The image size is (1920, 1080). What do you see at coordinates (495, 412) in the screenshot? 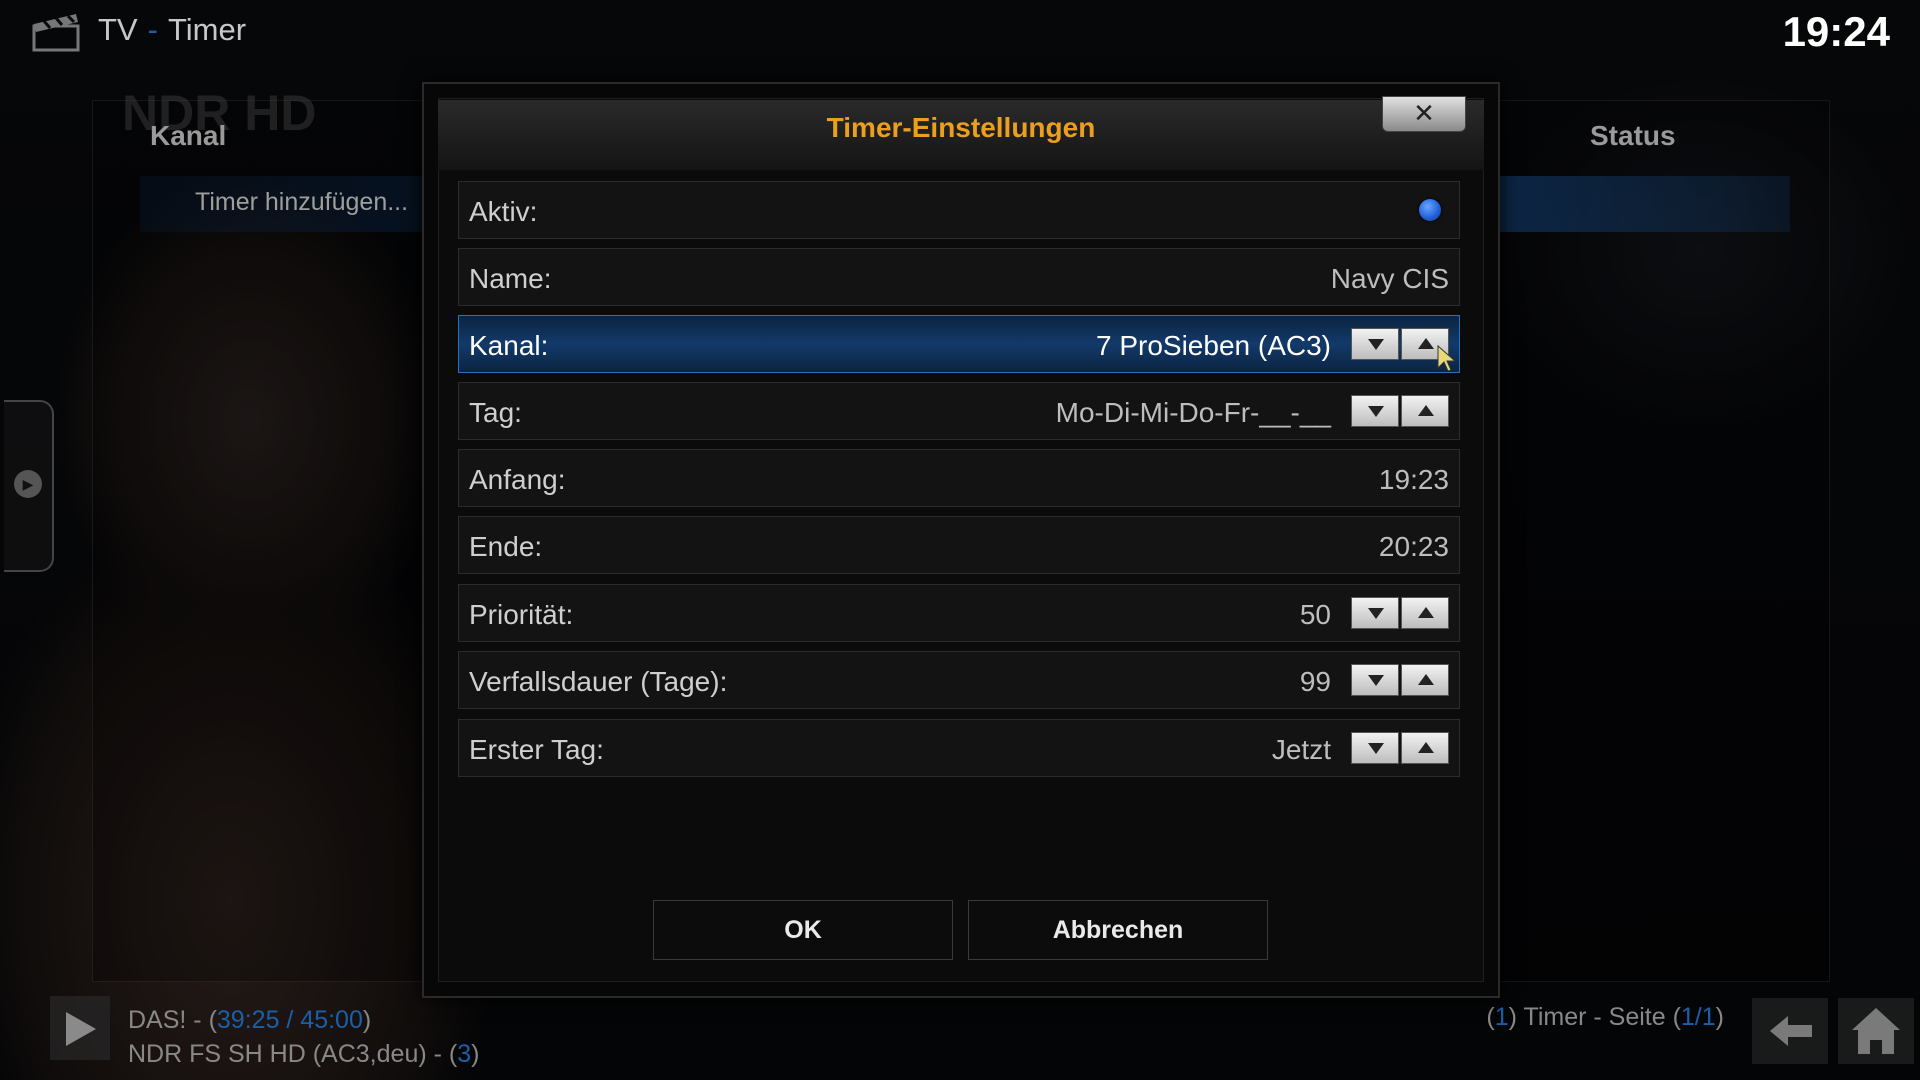
I see `setting-label: Tag:` at bounding box center [495, 412].